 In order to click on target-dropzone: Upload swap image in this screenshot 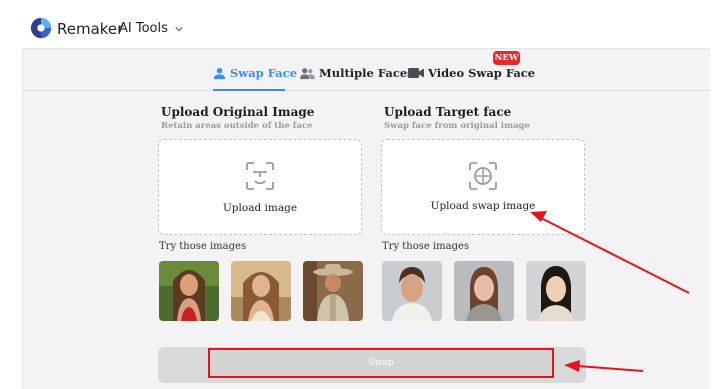, I will do `click(483, 187)`.